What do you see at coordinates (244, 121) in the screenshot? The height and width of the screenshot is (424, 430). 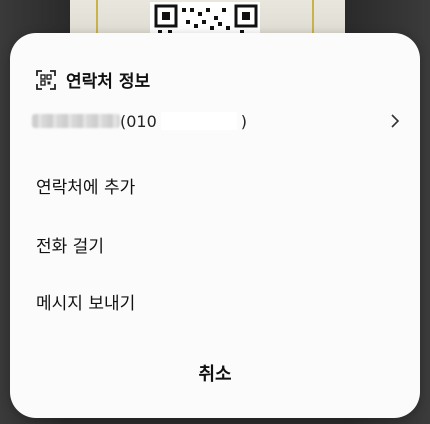 I see `phone-number-suffix: )` at bounding box center [244, 121].